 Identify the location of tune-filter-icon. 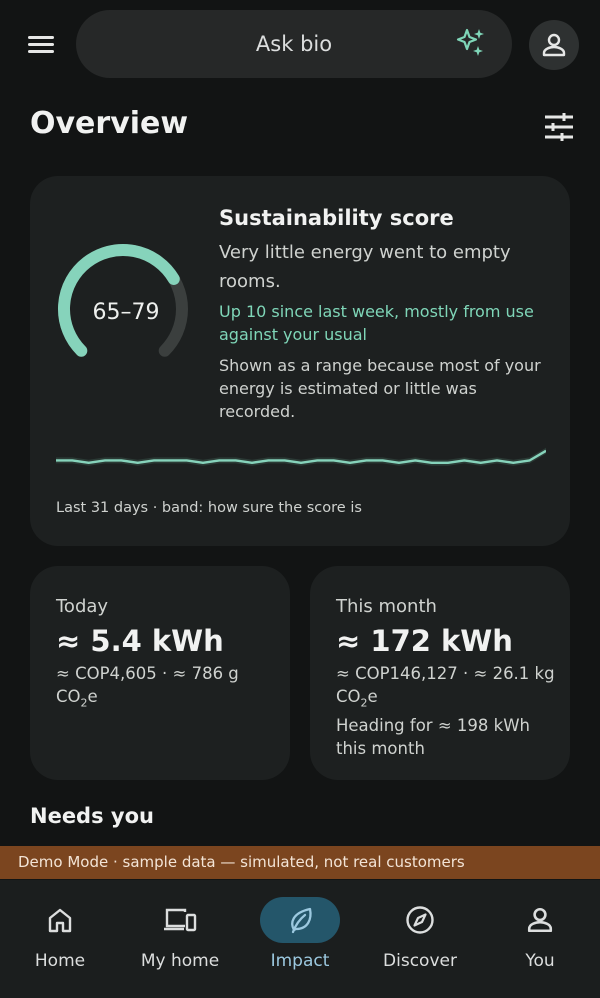
(559, 127).